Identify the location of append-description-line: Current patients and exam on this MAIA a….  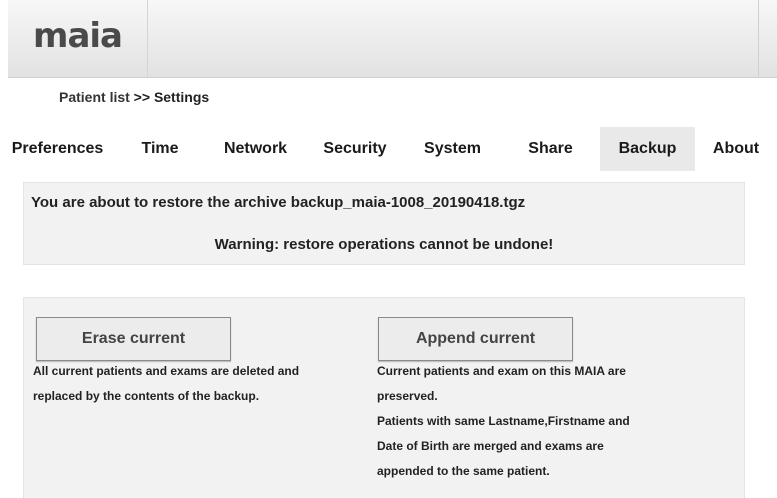
(501, 371).